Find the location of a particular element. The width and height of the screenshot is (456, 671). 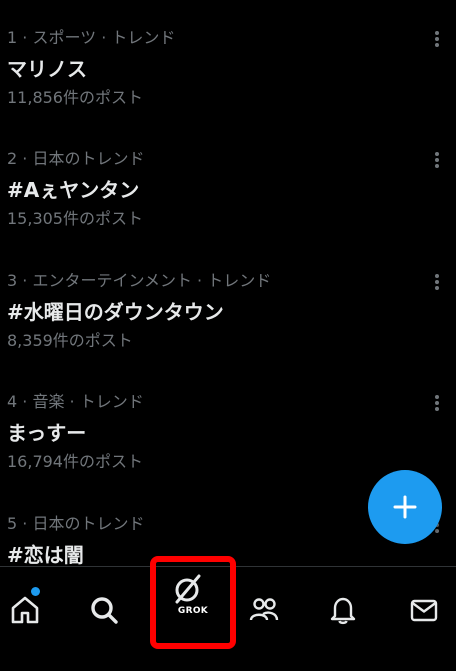

trend-post-count: 16,794件のポスト is located at coordinates (75, 461).